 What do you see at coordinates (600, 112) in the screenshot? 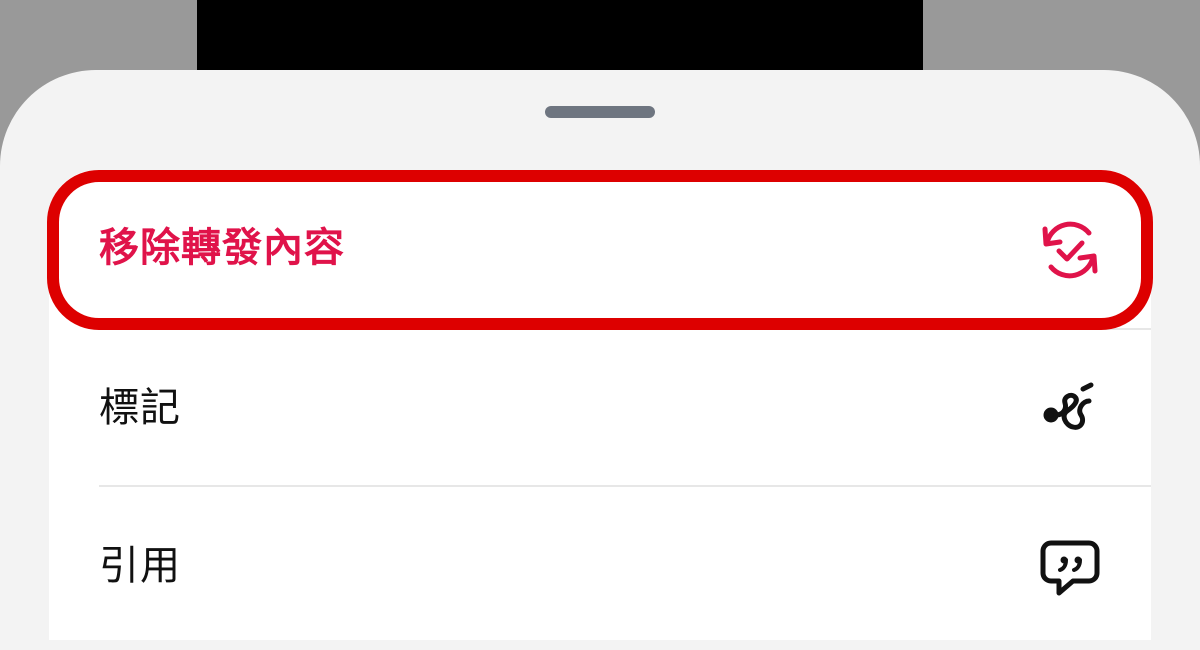
I see `sheet-drag-handle` at bounding box center [600, 112].